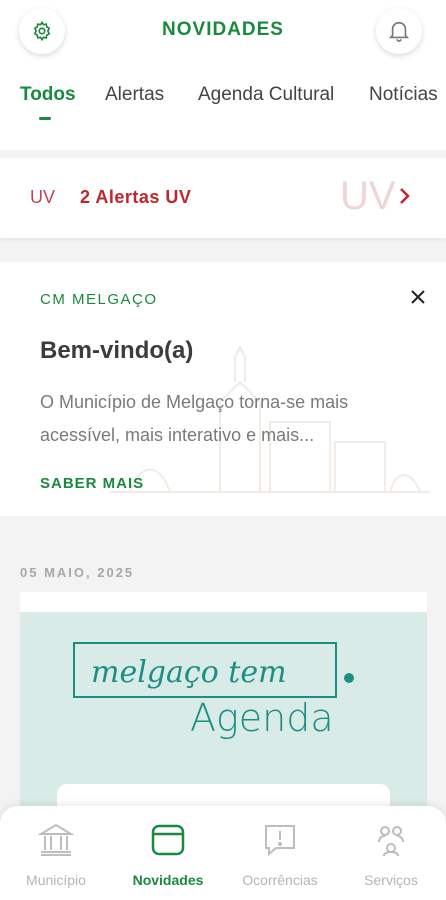  I want to click on feed-date: 05 MAIO, 2025, so click(77, 572).